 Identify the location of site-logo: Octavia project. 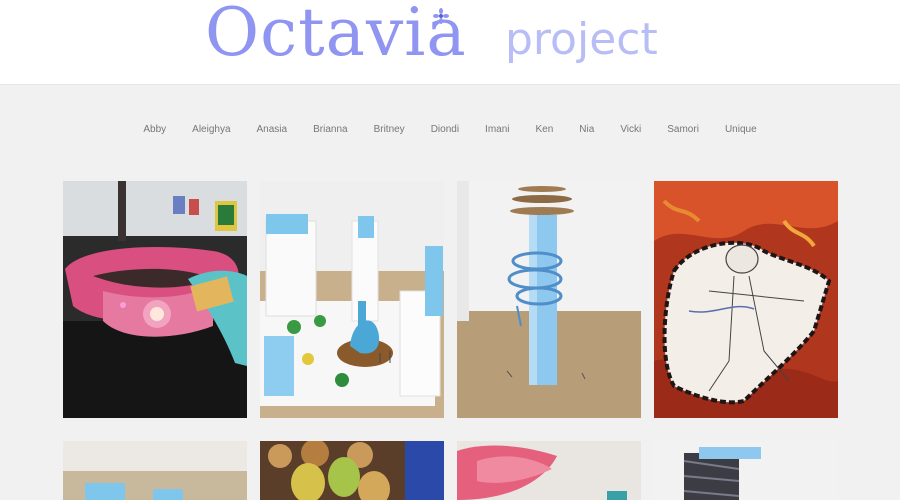
(465, 42).